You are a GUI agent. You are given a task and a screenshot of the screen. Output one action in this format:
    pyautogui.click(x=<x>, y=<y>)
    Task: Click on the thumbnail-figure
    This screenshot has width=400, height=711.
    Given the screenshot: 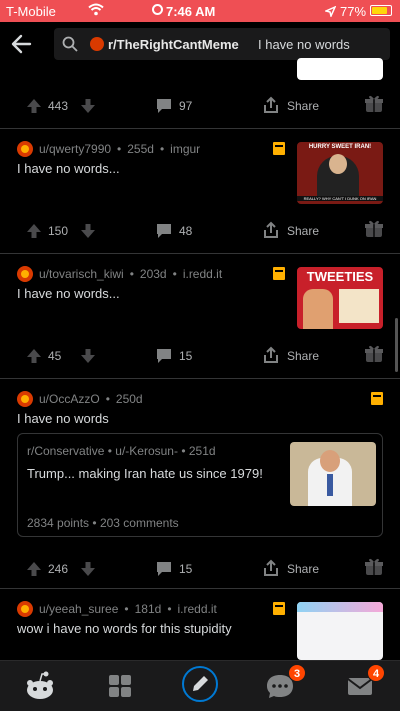 What is the action you would take?
    pyautogui.click(x=318, y=309)
    